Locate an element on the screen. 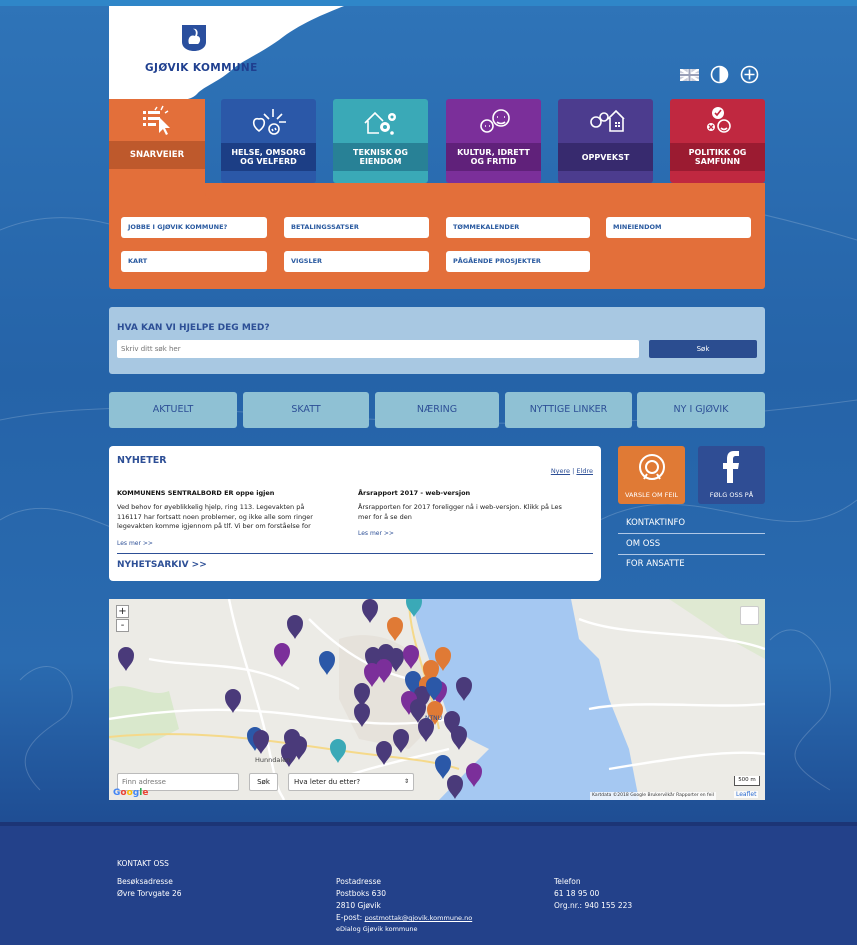  nav-naering: NÆRING is located at coordinates (437, 410).